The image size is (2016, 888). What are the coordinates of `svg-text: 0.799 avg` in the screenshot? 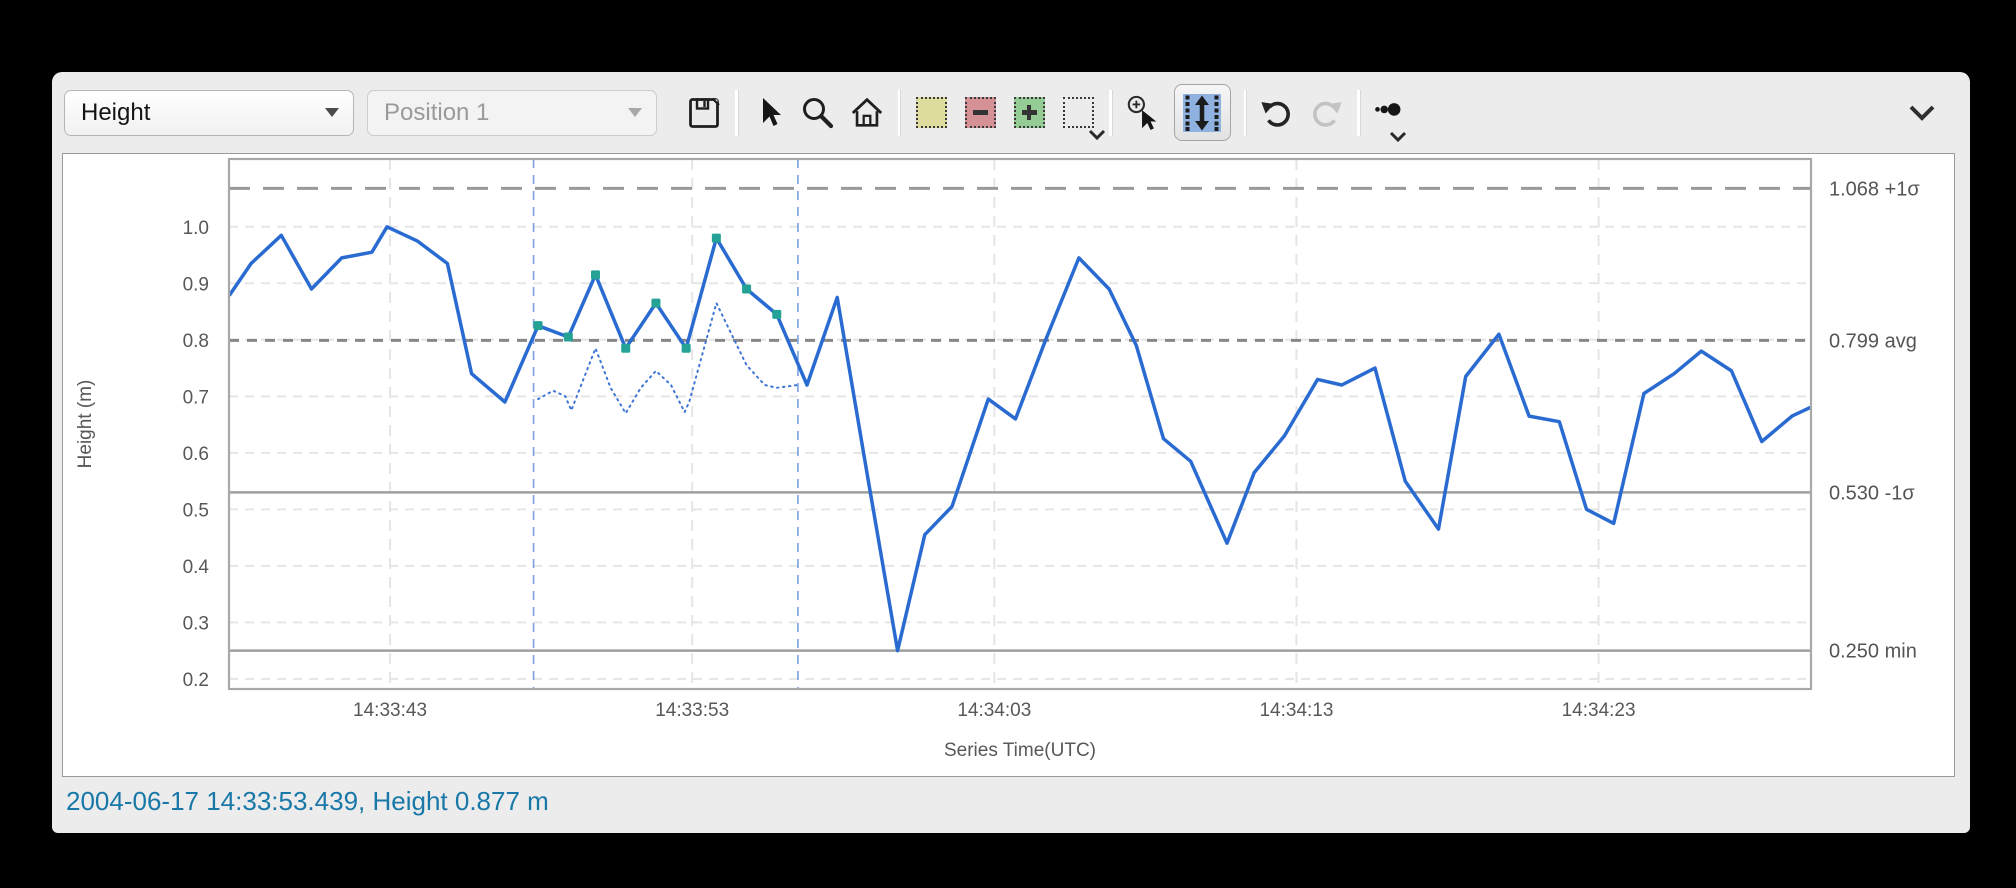 It's located at (1873, 341).